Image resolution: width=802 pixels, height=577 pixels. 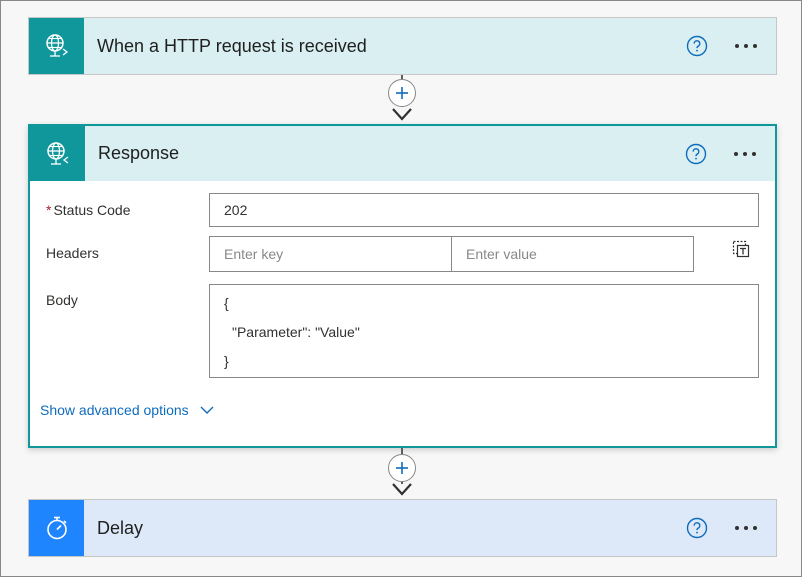 I want to click on status-code-value: 202, so click(x=236, y=210).